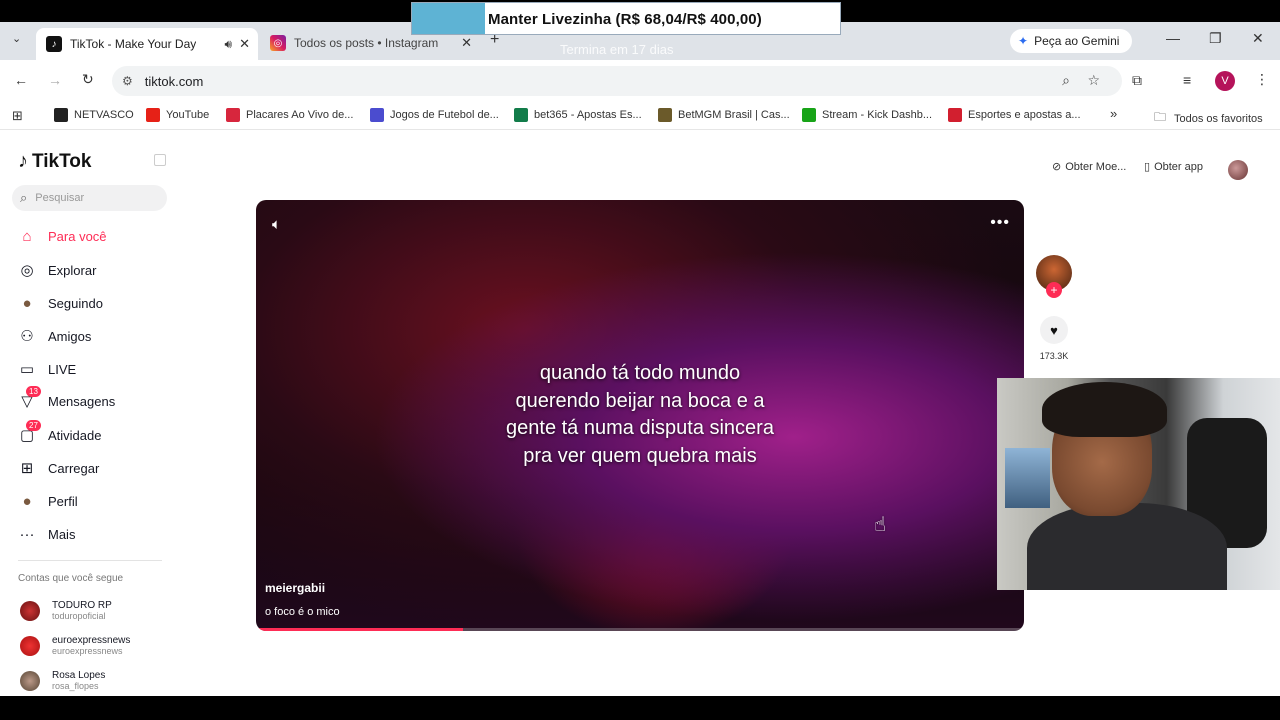 The height and width of the screenshot is (720, 1280). I want to click on account-handle: rosa_flopes, so click(75, 686).